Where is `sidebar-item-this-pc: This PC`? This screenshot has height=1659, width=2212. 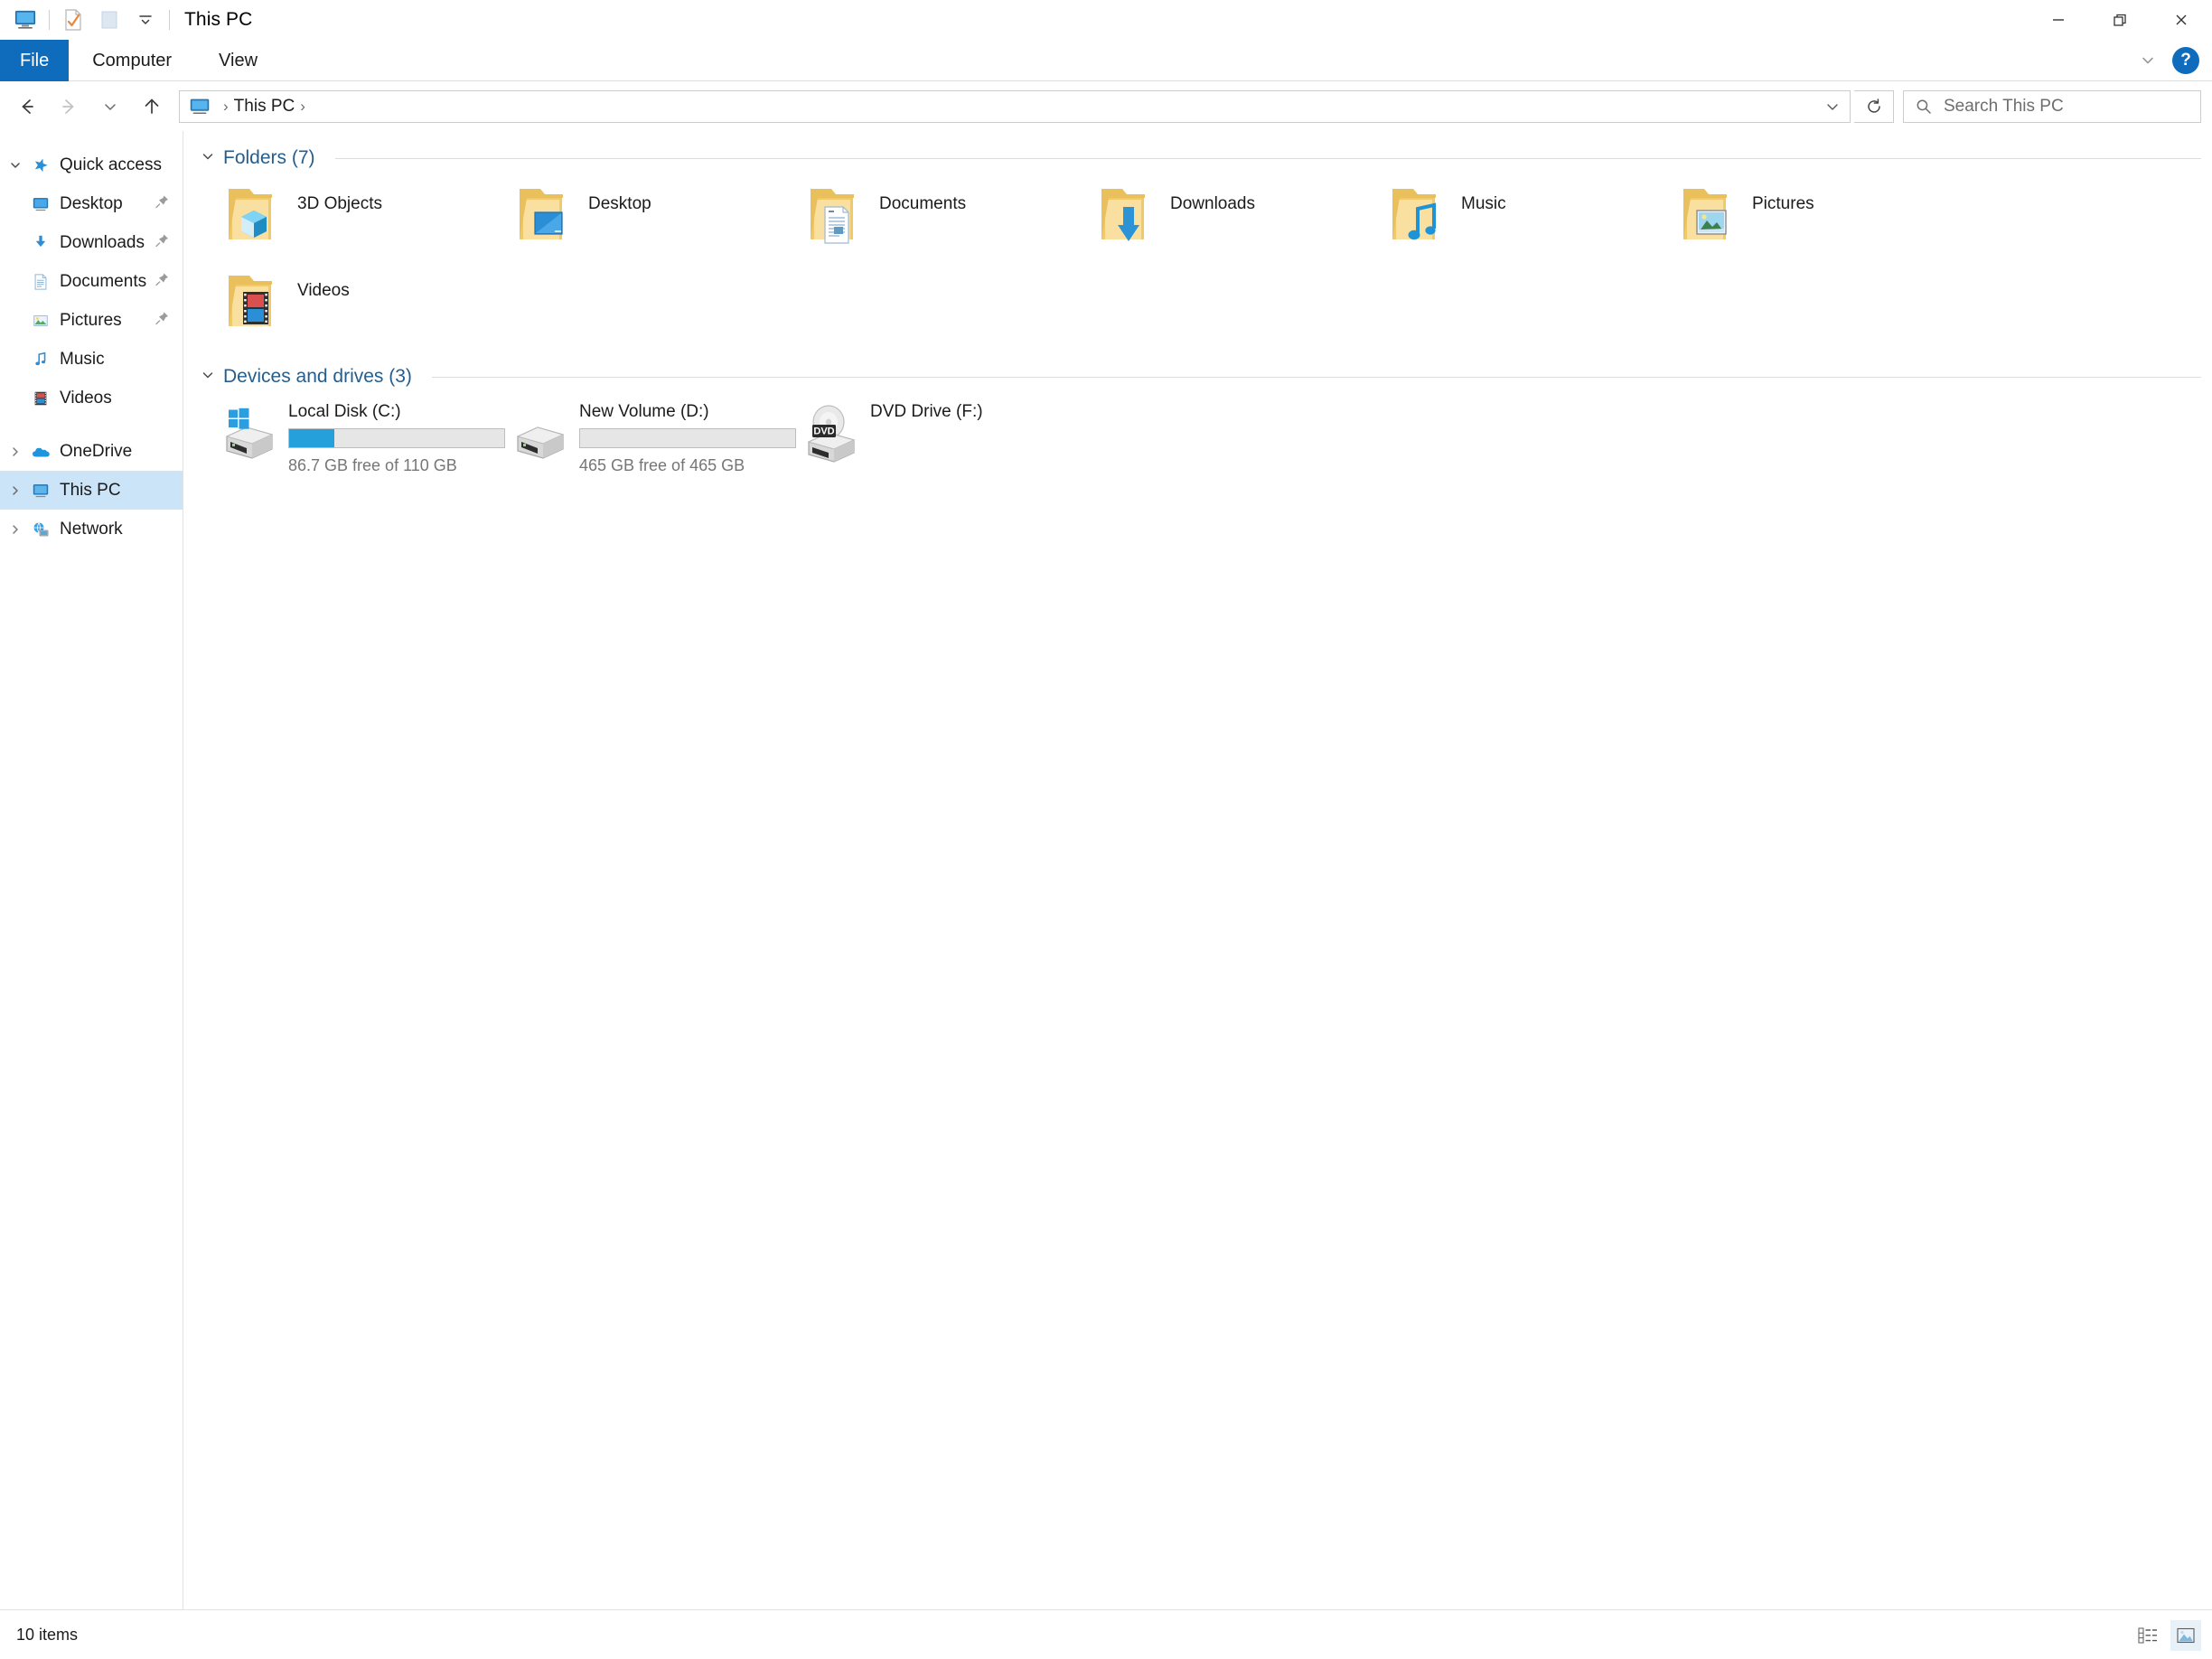 sidebar-item-this-pc: This PC is located at coordinates (91, 490).